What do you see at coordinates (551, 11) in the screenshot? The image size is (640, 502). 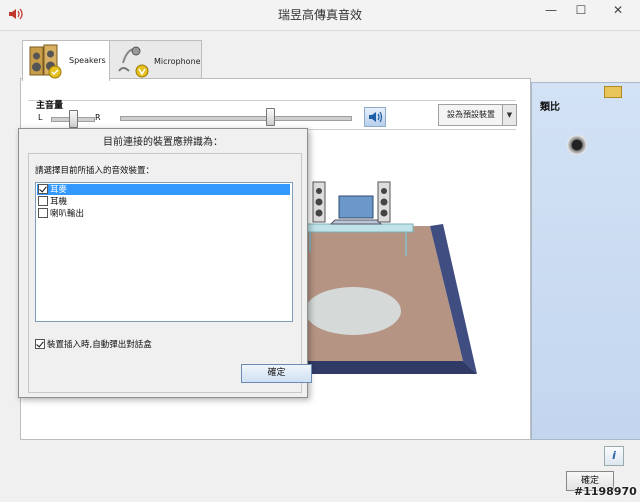 I see `minimize-button: —` at bounding box center [551, 11].